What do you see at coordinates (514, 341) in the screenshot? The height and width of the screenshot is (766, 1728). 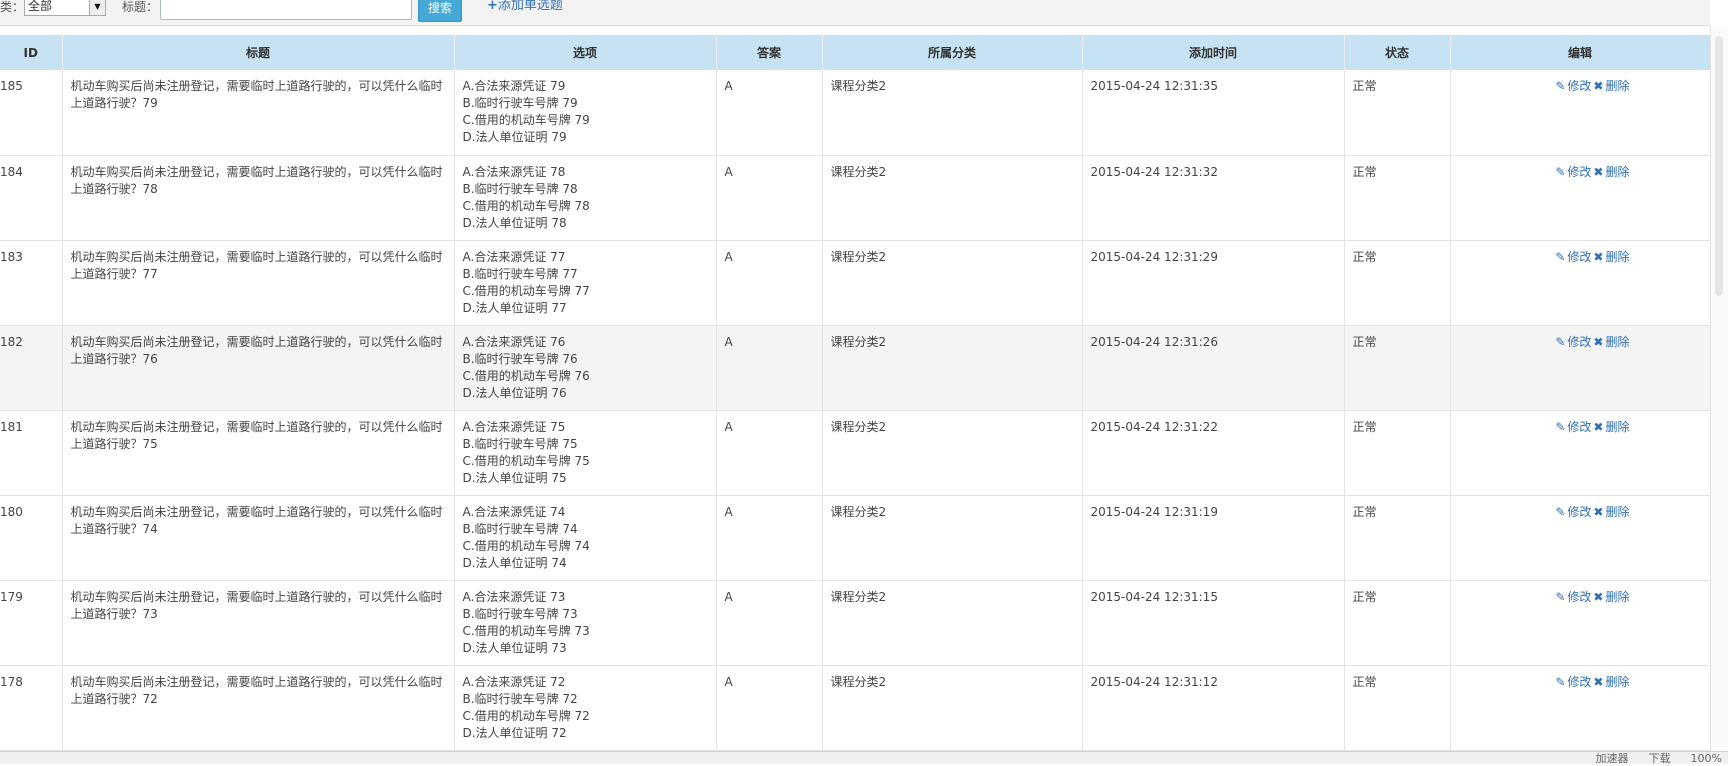 I see `option-text: A.合法来源凭证 76` at bounding box center [514, 341].